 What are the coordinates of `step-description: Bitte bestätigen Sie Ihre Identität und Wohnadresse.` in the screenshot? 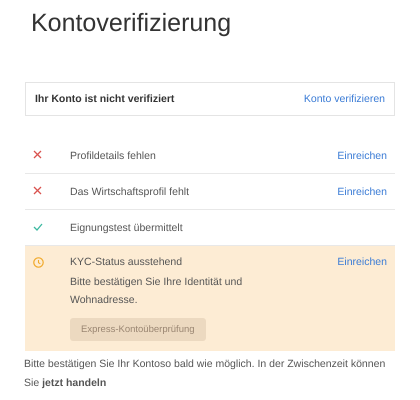 It's located at (157, 291).